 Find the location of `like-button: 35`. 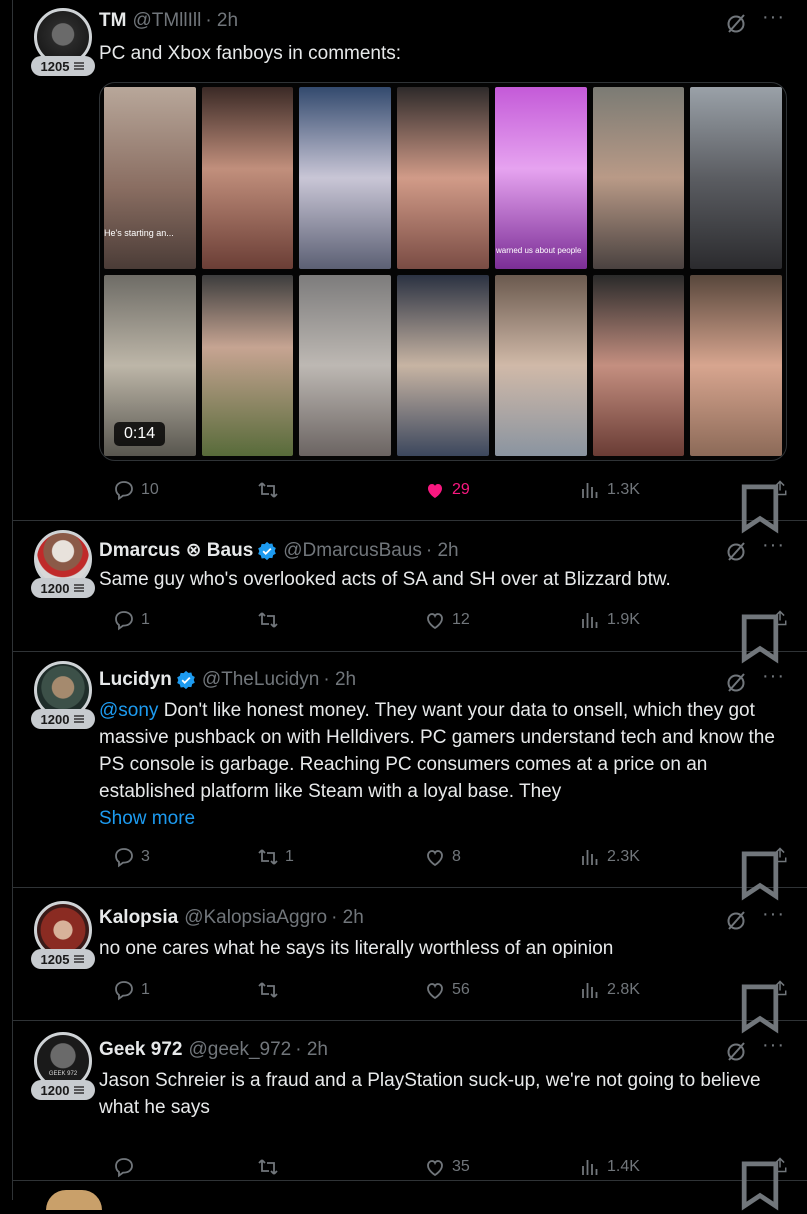

like-button: 35 is located at coordinates (447, 1167).